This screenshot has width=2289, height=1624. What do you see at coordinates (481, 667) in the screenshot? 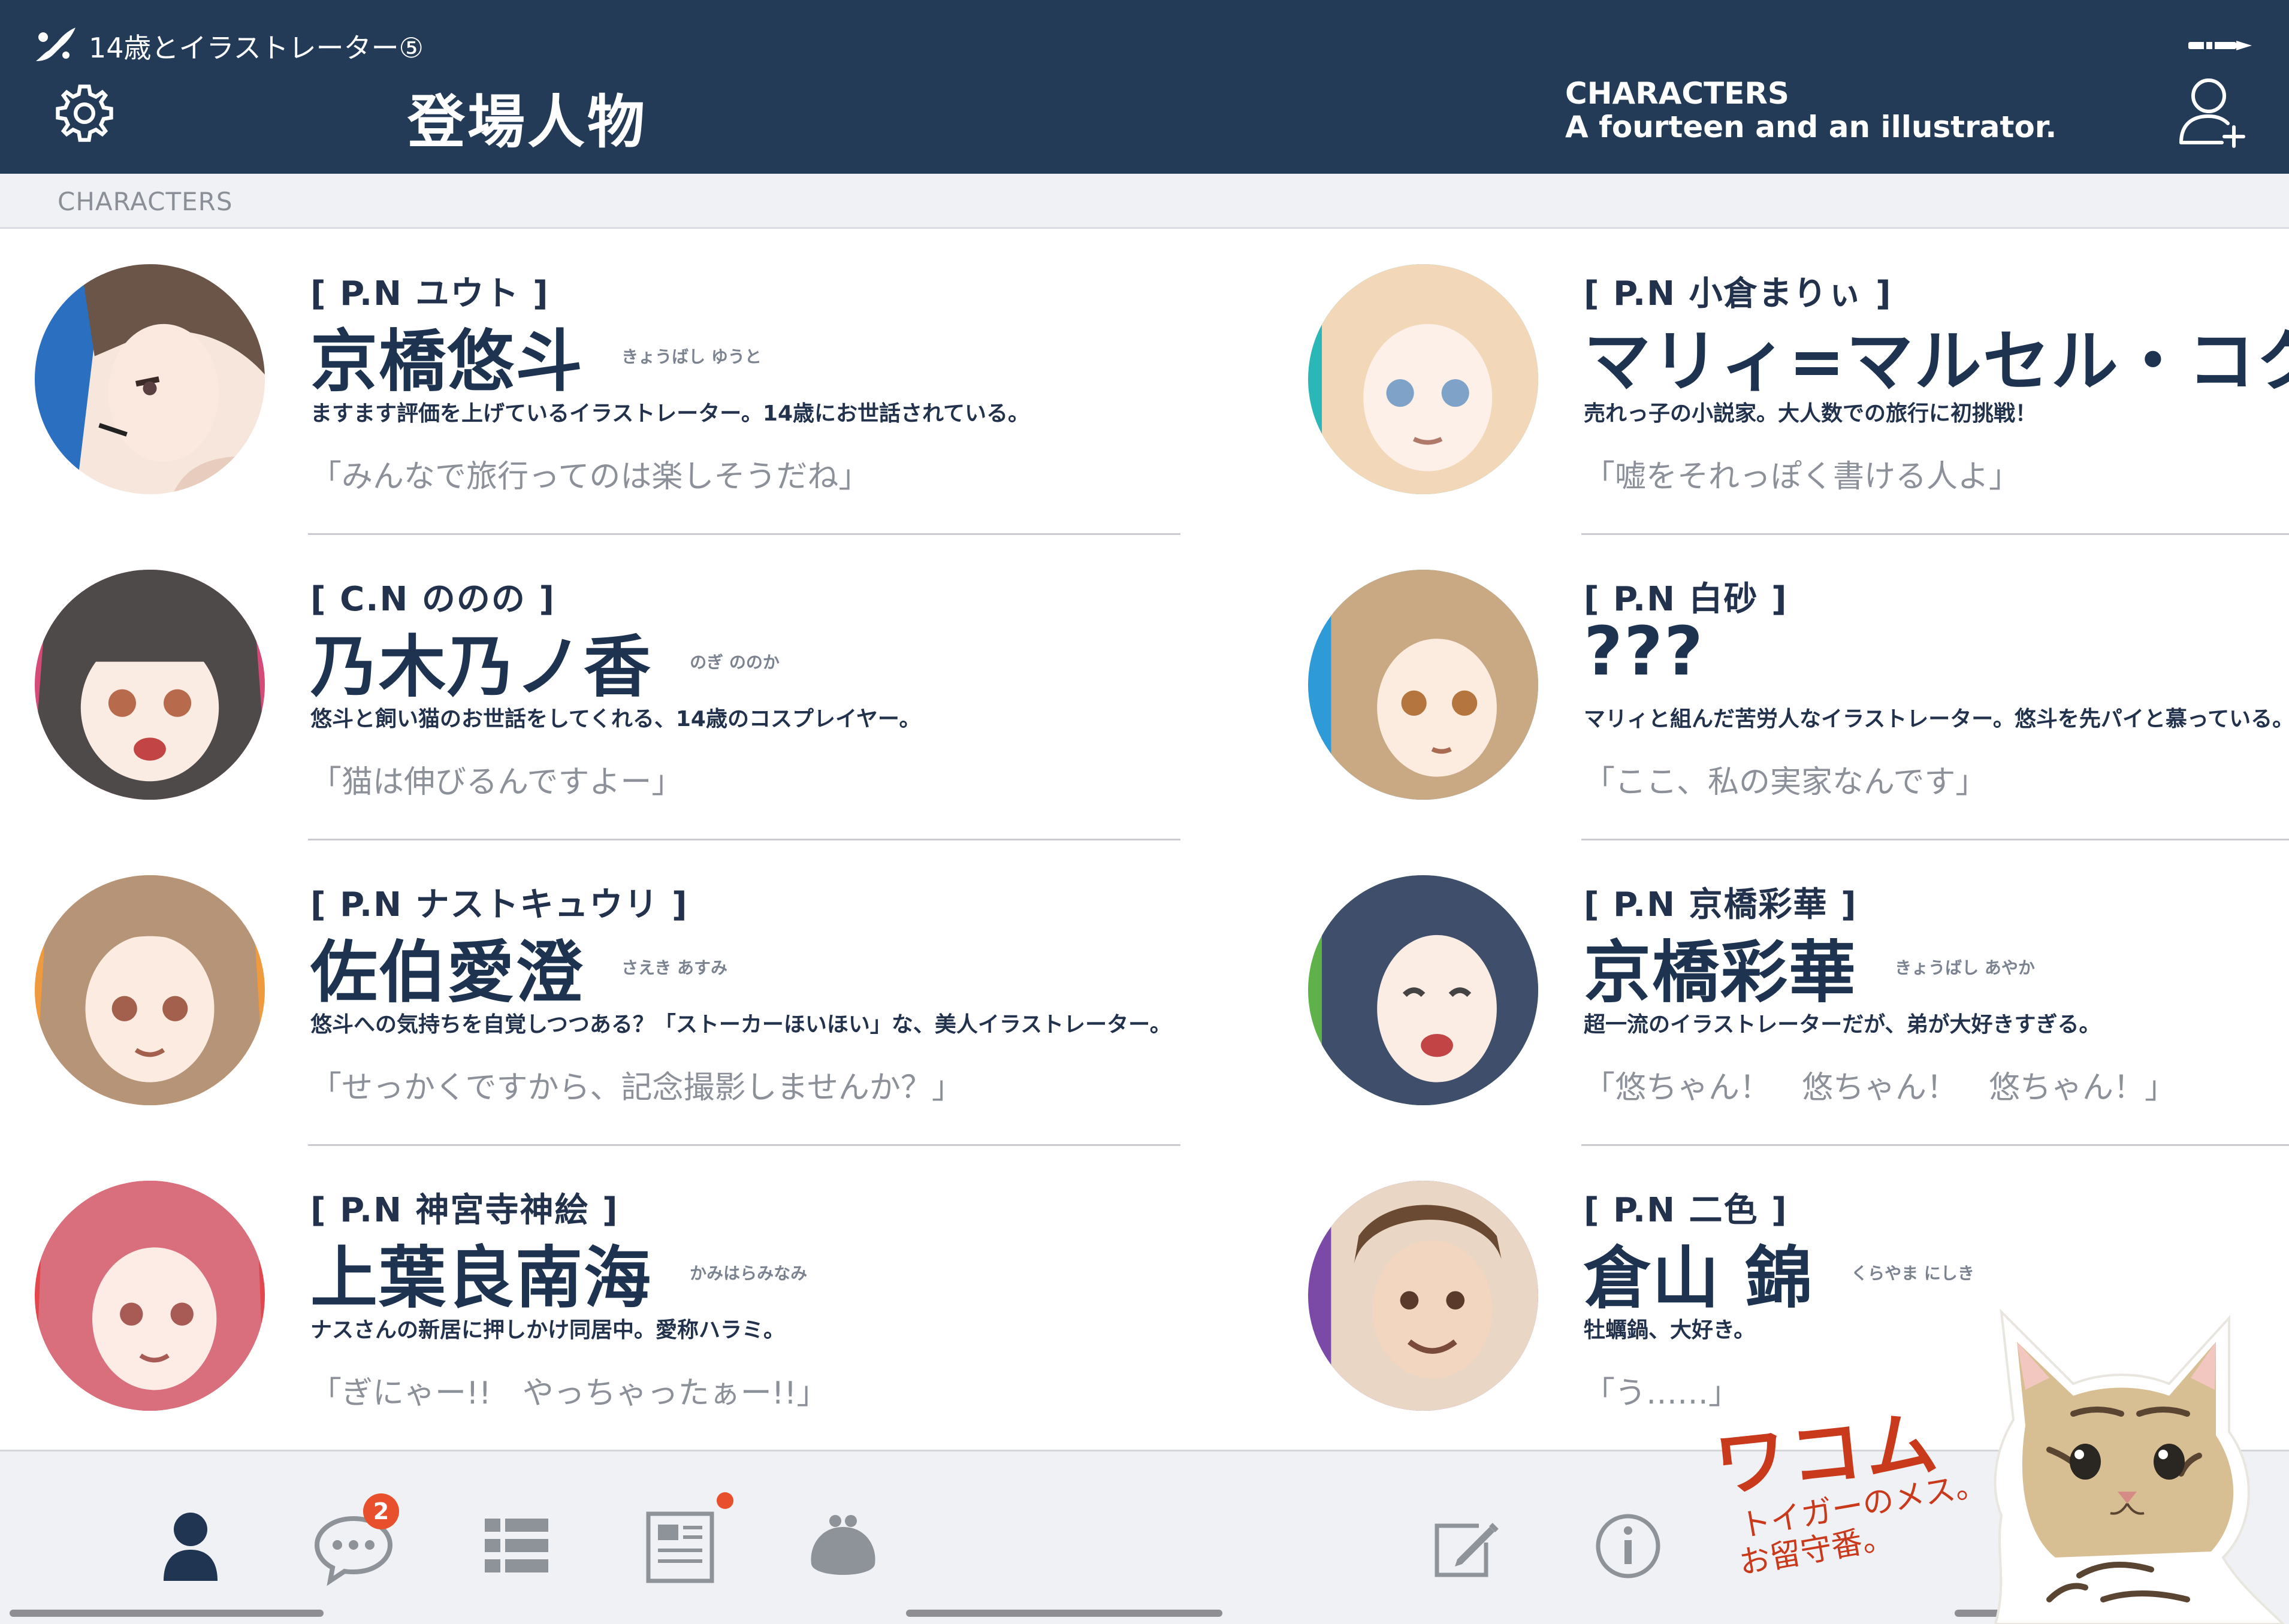
I see `character-name: 乃木乃ノ香` at bounding box center [481, 667].